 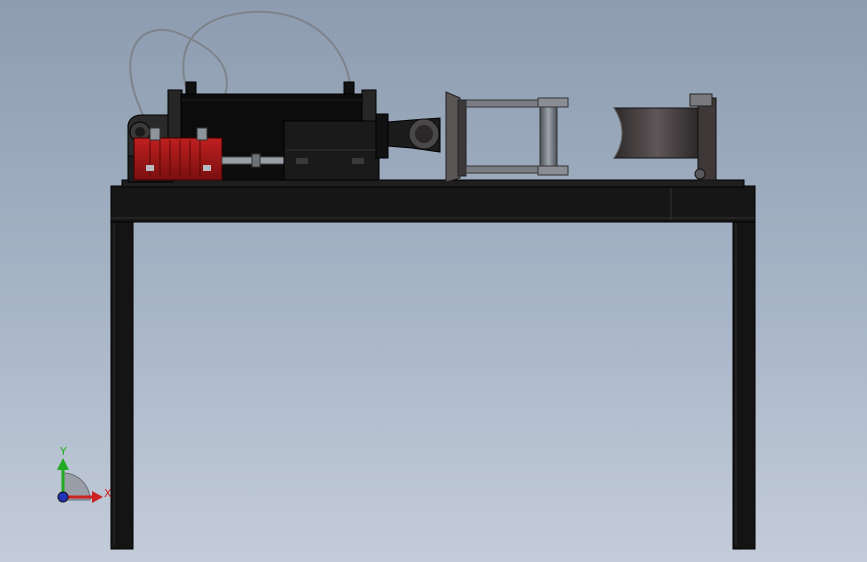 I want to click on y-axis-label: Y, so click(x=63, y=451).